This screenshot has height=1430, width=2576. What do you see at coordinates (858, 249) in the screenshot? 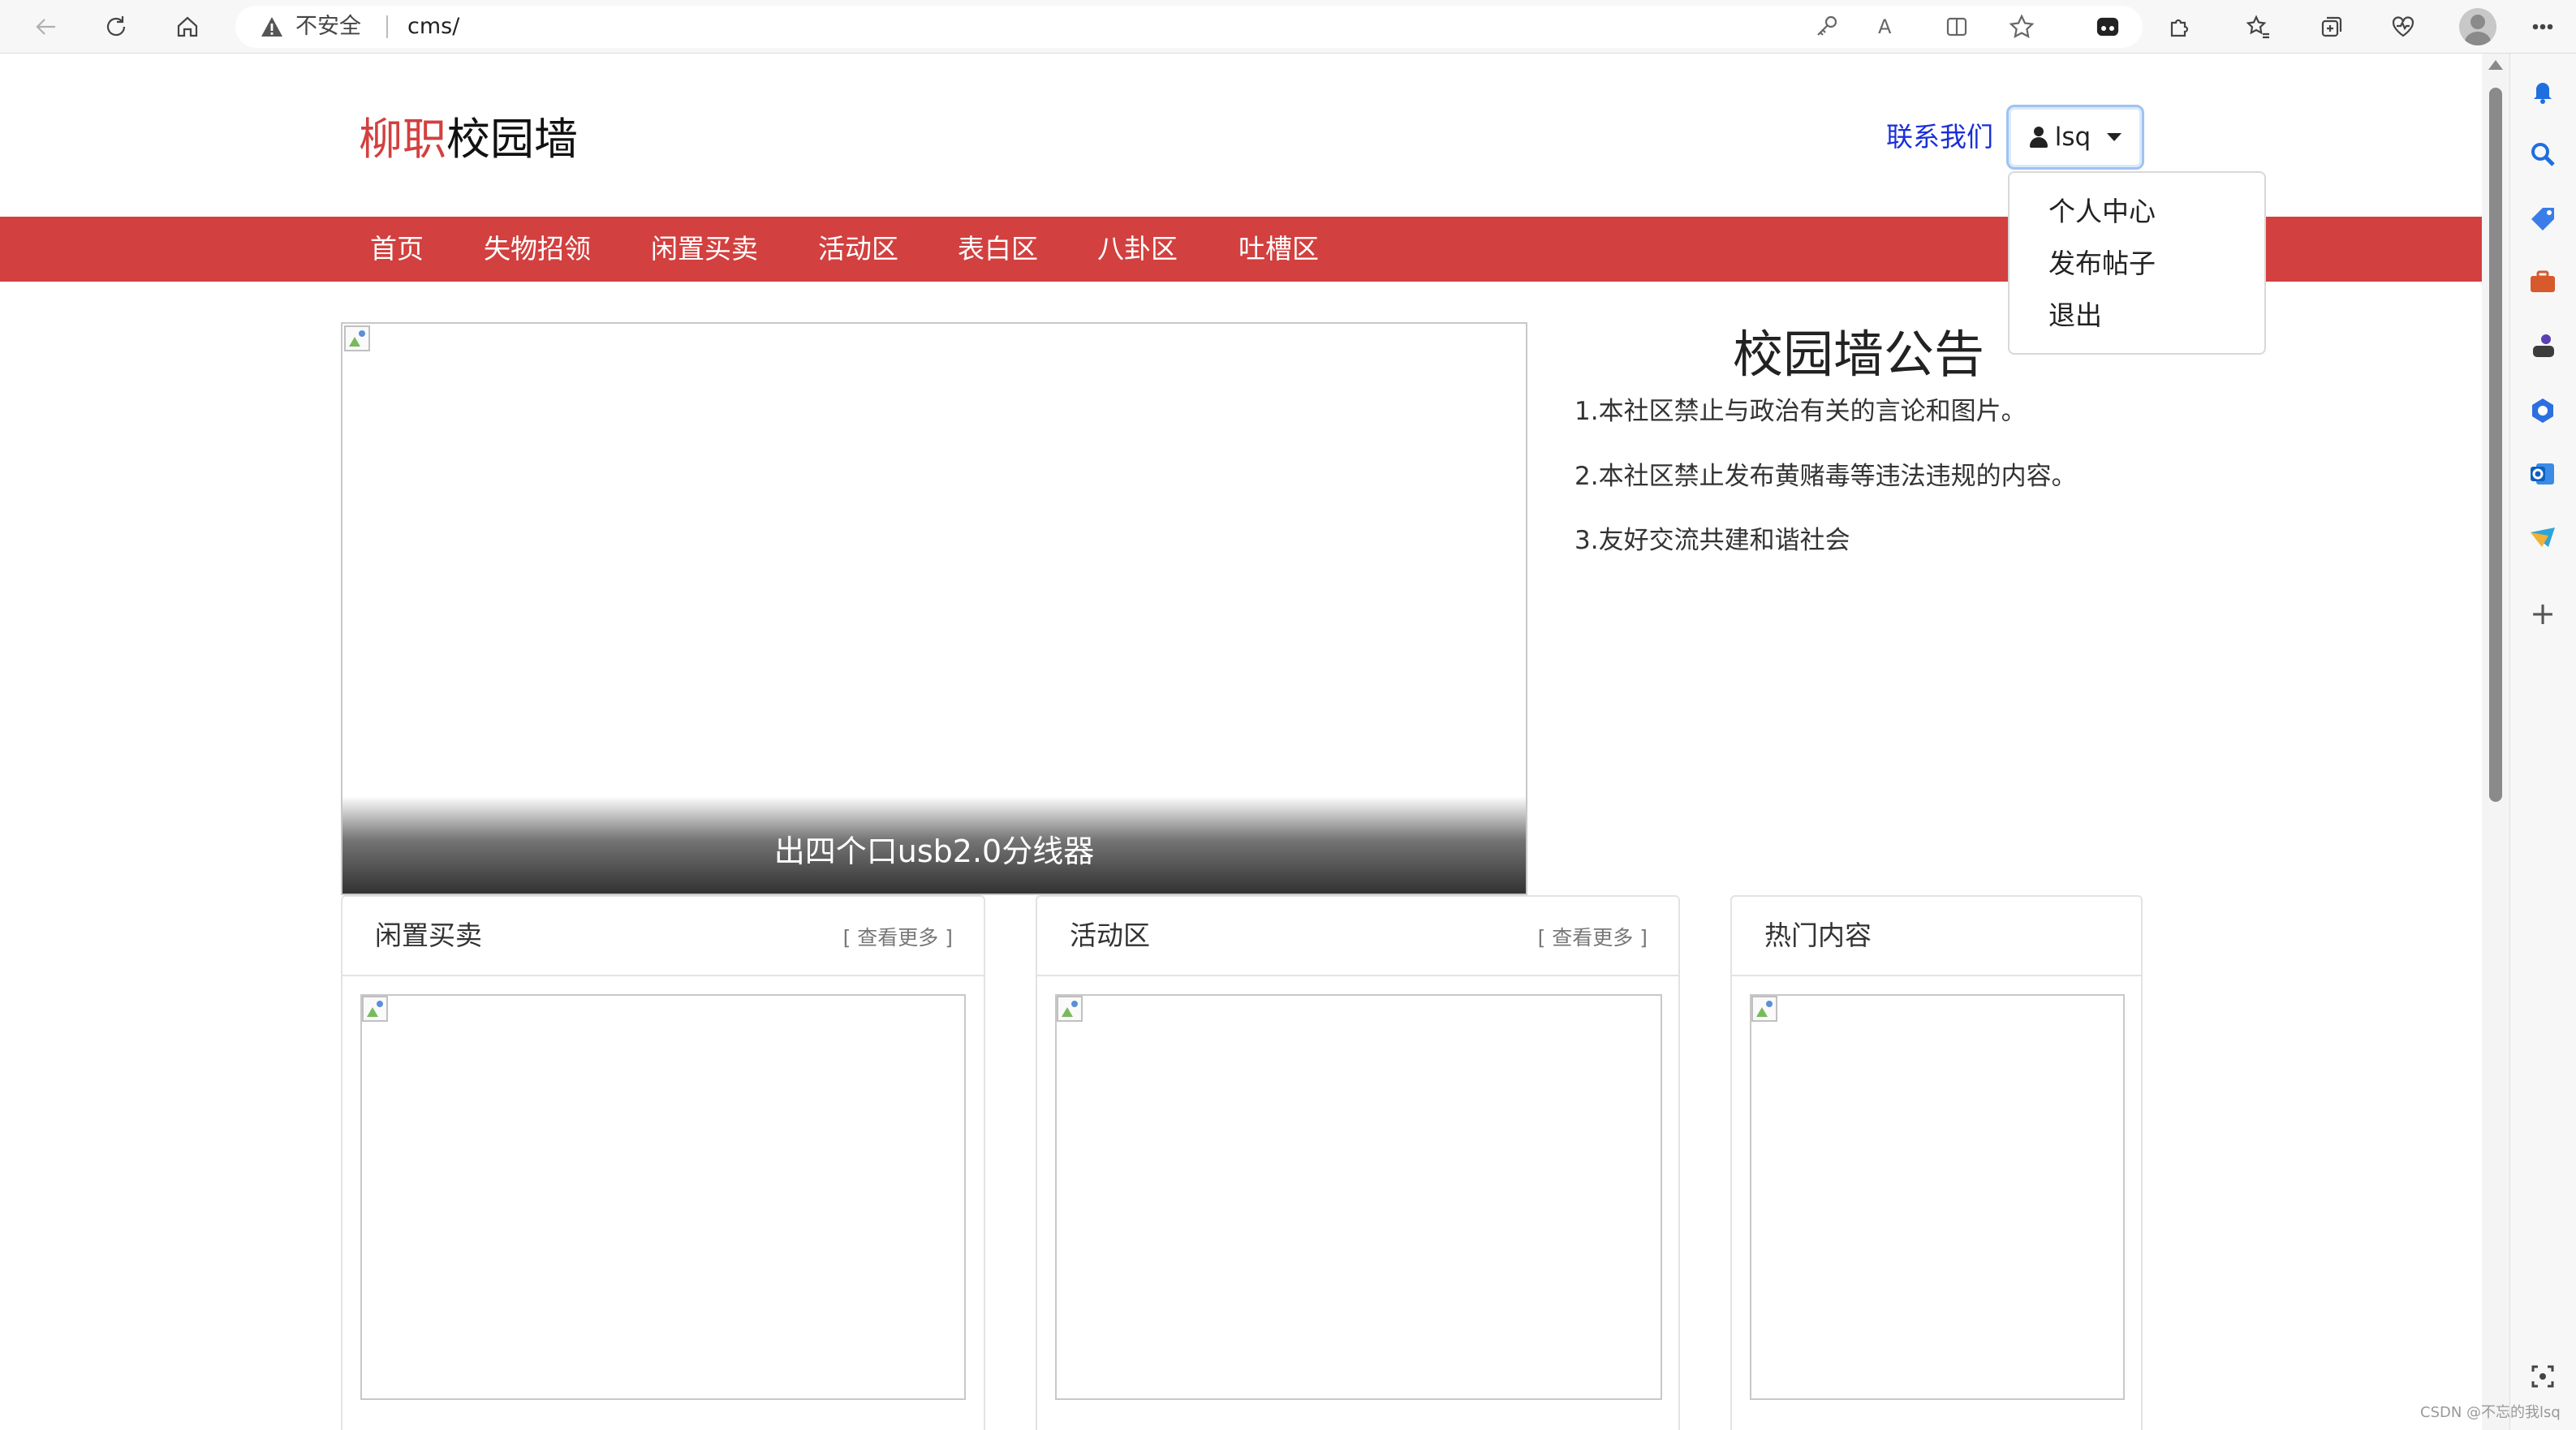
I see `nav-item-activity: 活动区` at bounding box center [858, 249].